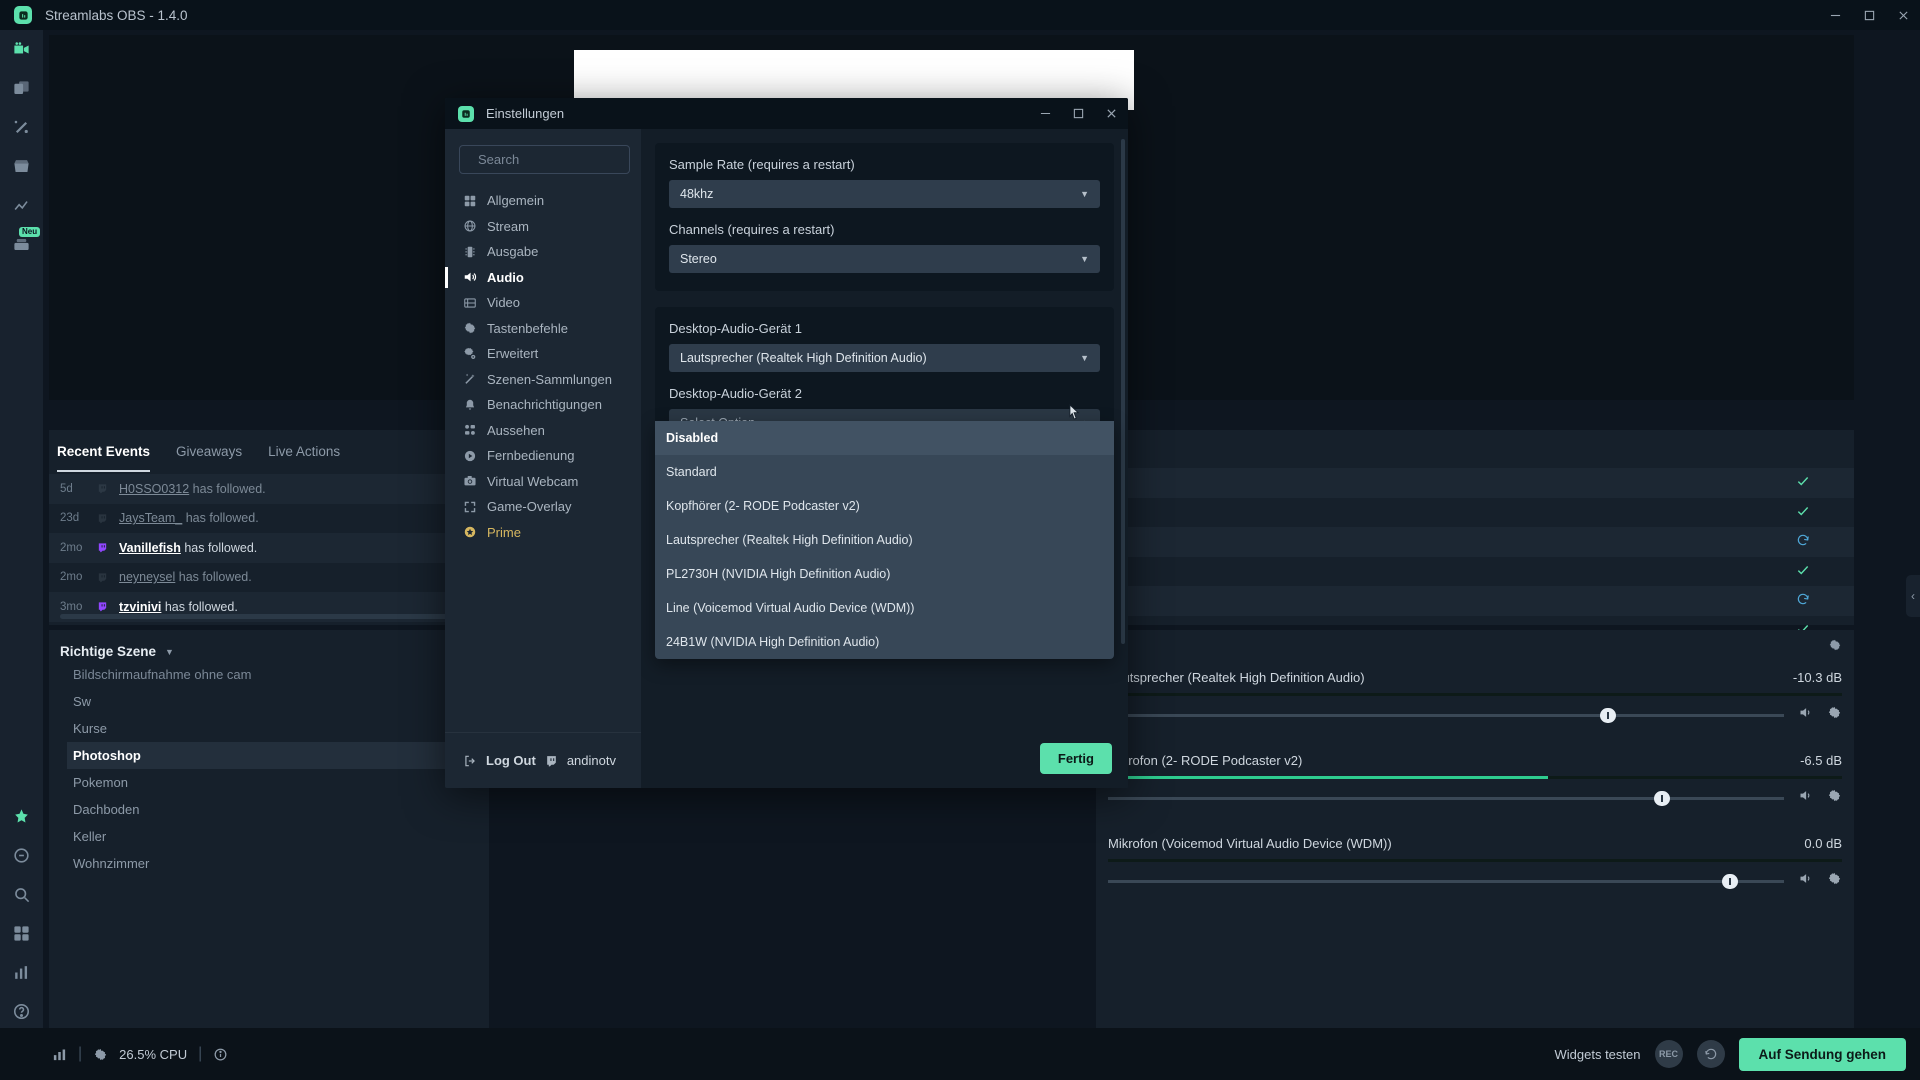 The height and width of the screenshot is (1080, 1920). Describe the element at coordinates (1668, 1054) in the screenshot. I see `record-button: REC` at that location.